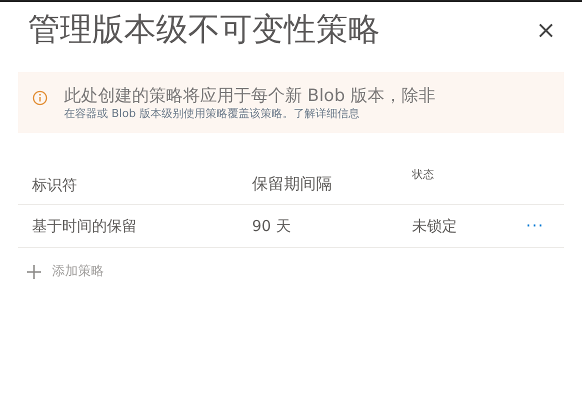 The image size is (582, 408). What do you see at coordinates (40, 98) in the screenshot?
I see `info-icon` at bounding box center [40, 98].